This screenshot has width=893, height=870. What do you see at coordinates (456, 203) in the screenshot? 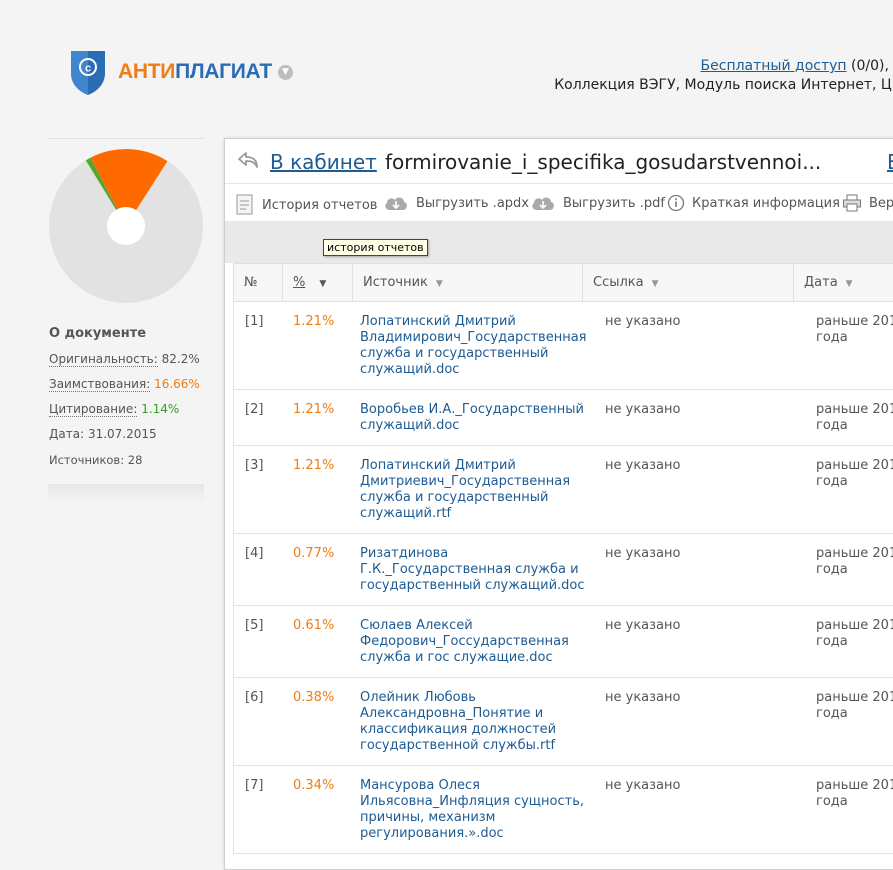
I see `export-apdx-button: Выгрузить .apdx` at bounding box center [456, 203].